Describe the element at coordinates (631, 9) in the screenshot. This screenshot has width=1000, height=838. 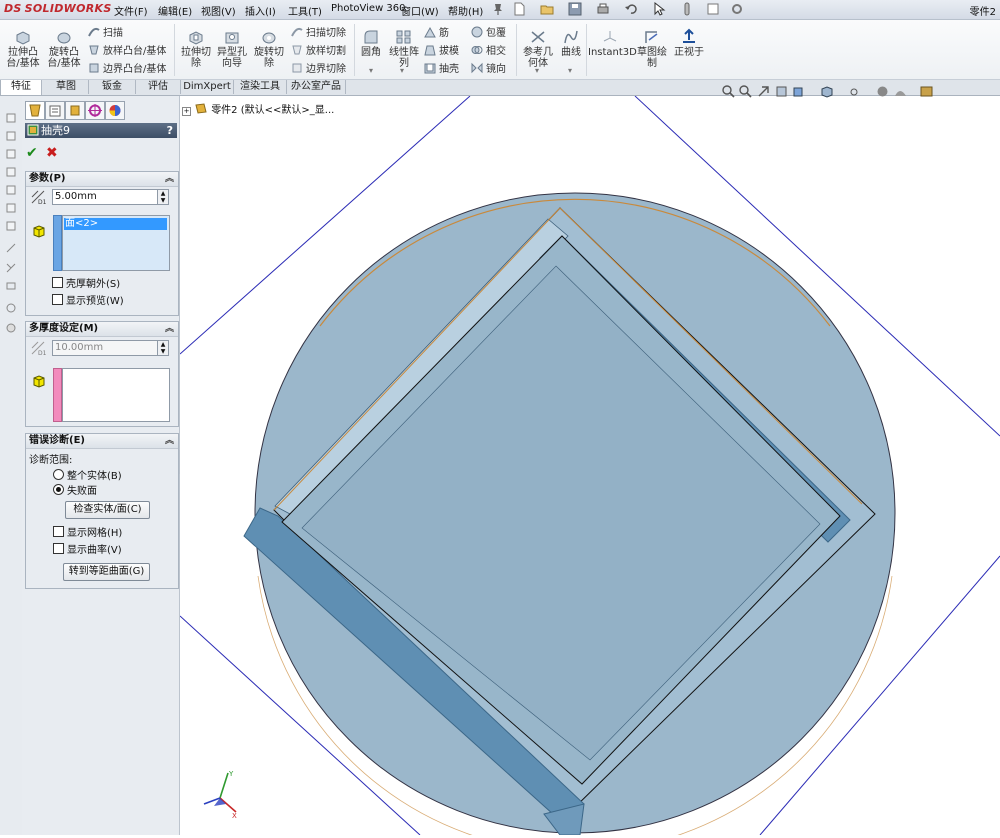
I see `undo-icon` at that location.